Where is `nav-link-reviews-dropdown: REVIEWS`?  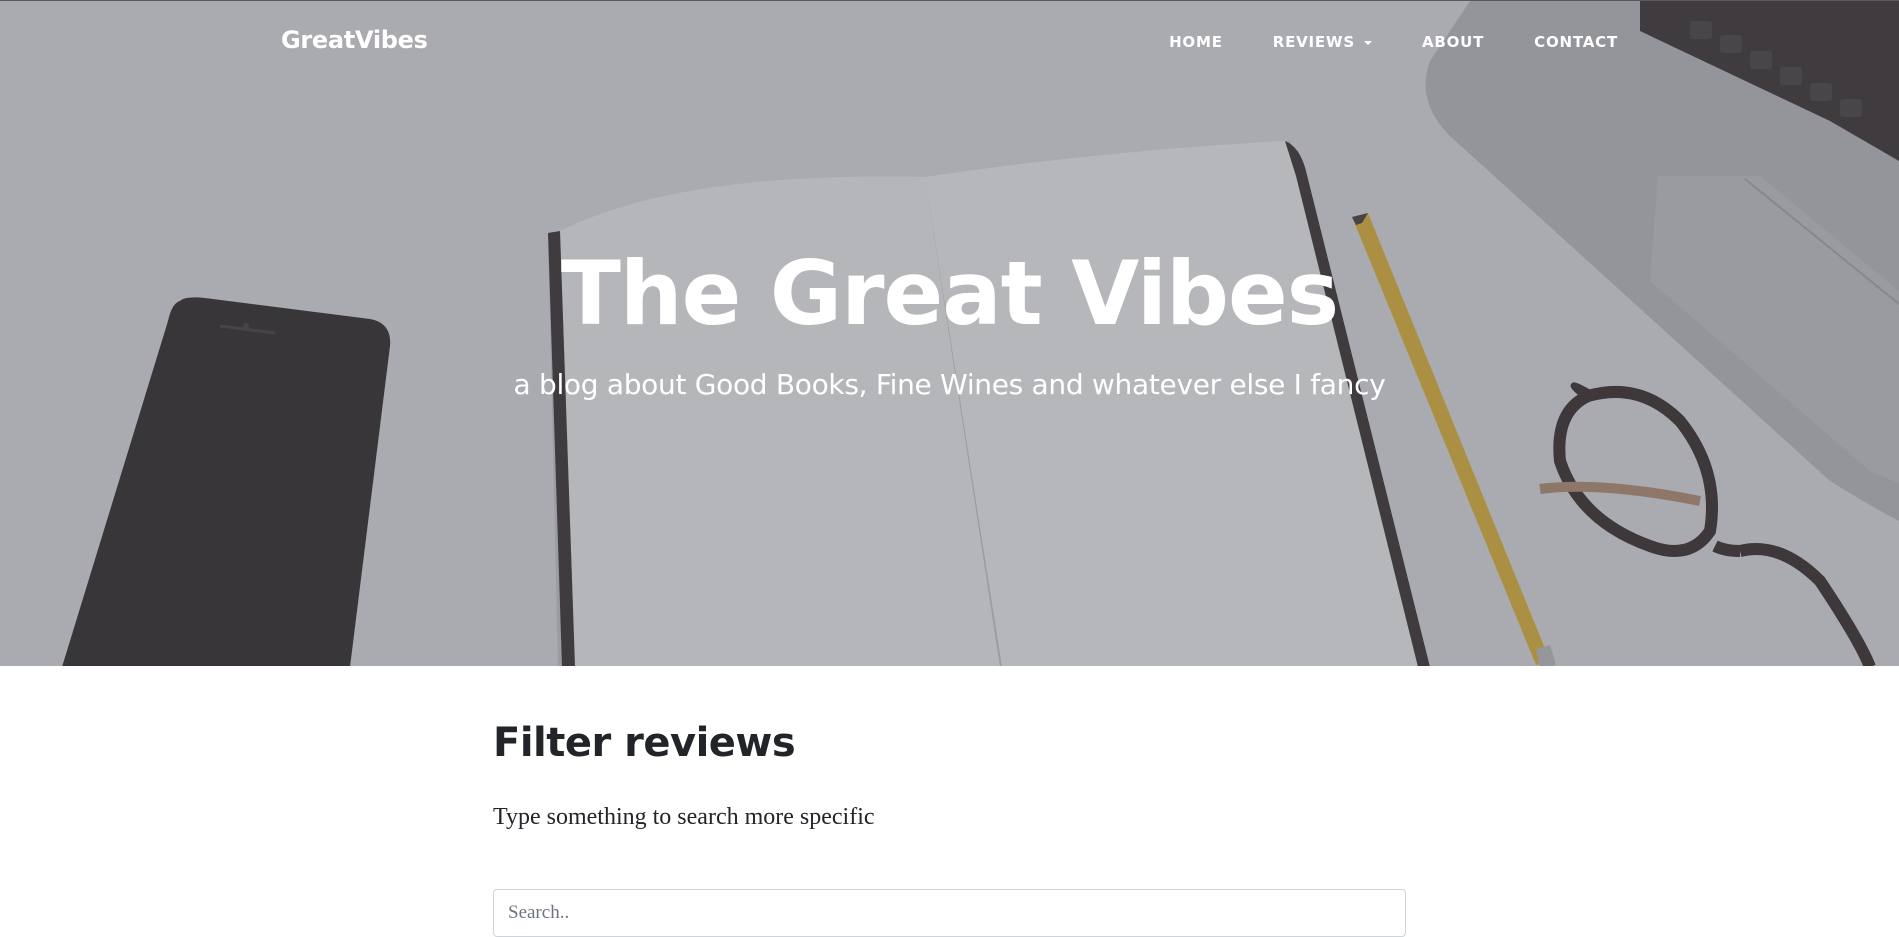 nav-link-reviews-dropdown: REVIEWS is located at coordinates (1297, 42).